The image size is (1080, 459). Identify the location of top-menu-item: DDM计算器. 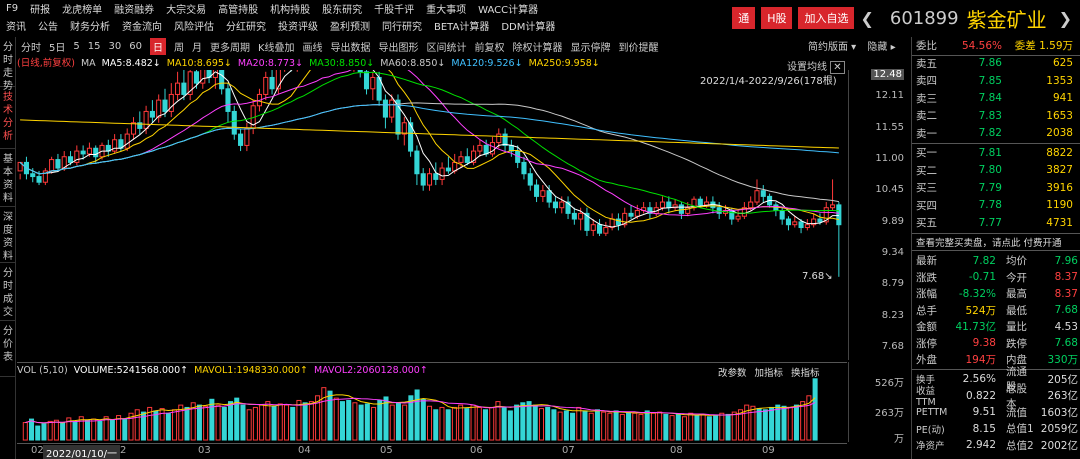
(528, 25).